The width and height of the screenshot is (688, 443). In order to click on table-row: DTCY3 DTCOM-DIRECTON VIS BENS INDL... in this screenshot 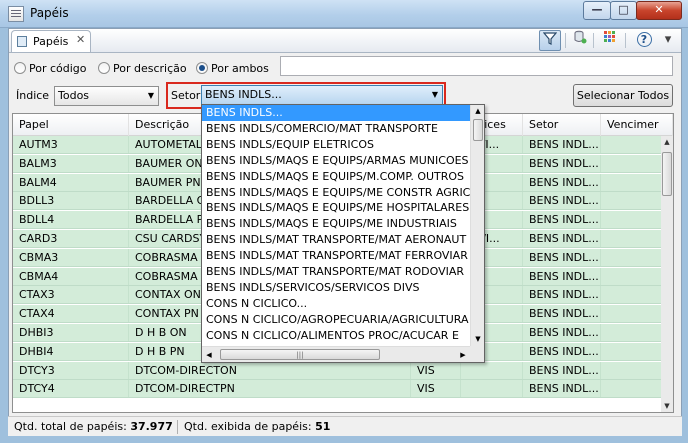, I will do `click(337, 370)`.